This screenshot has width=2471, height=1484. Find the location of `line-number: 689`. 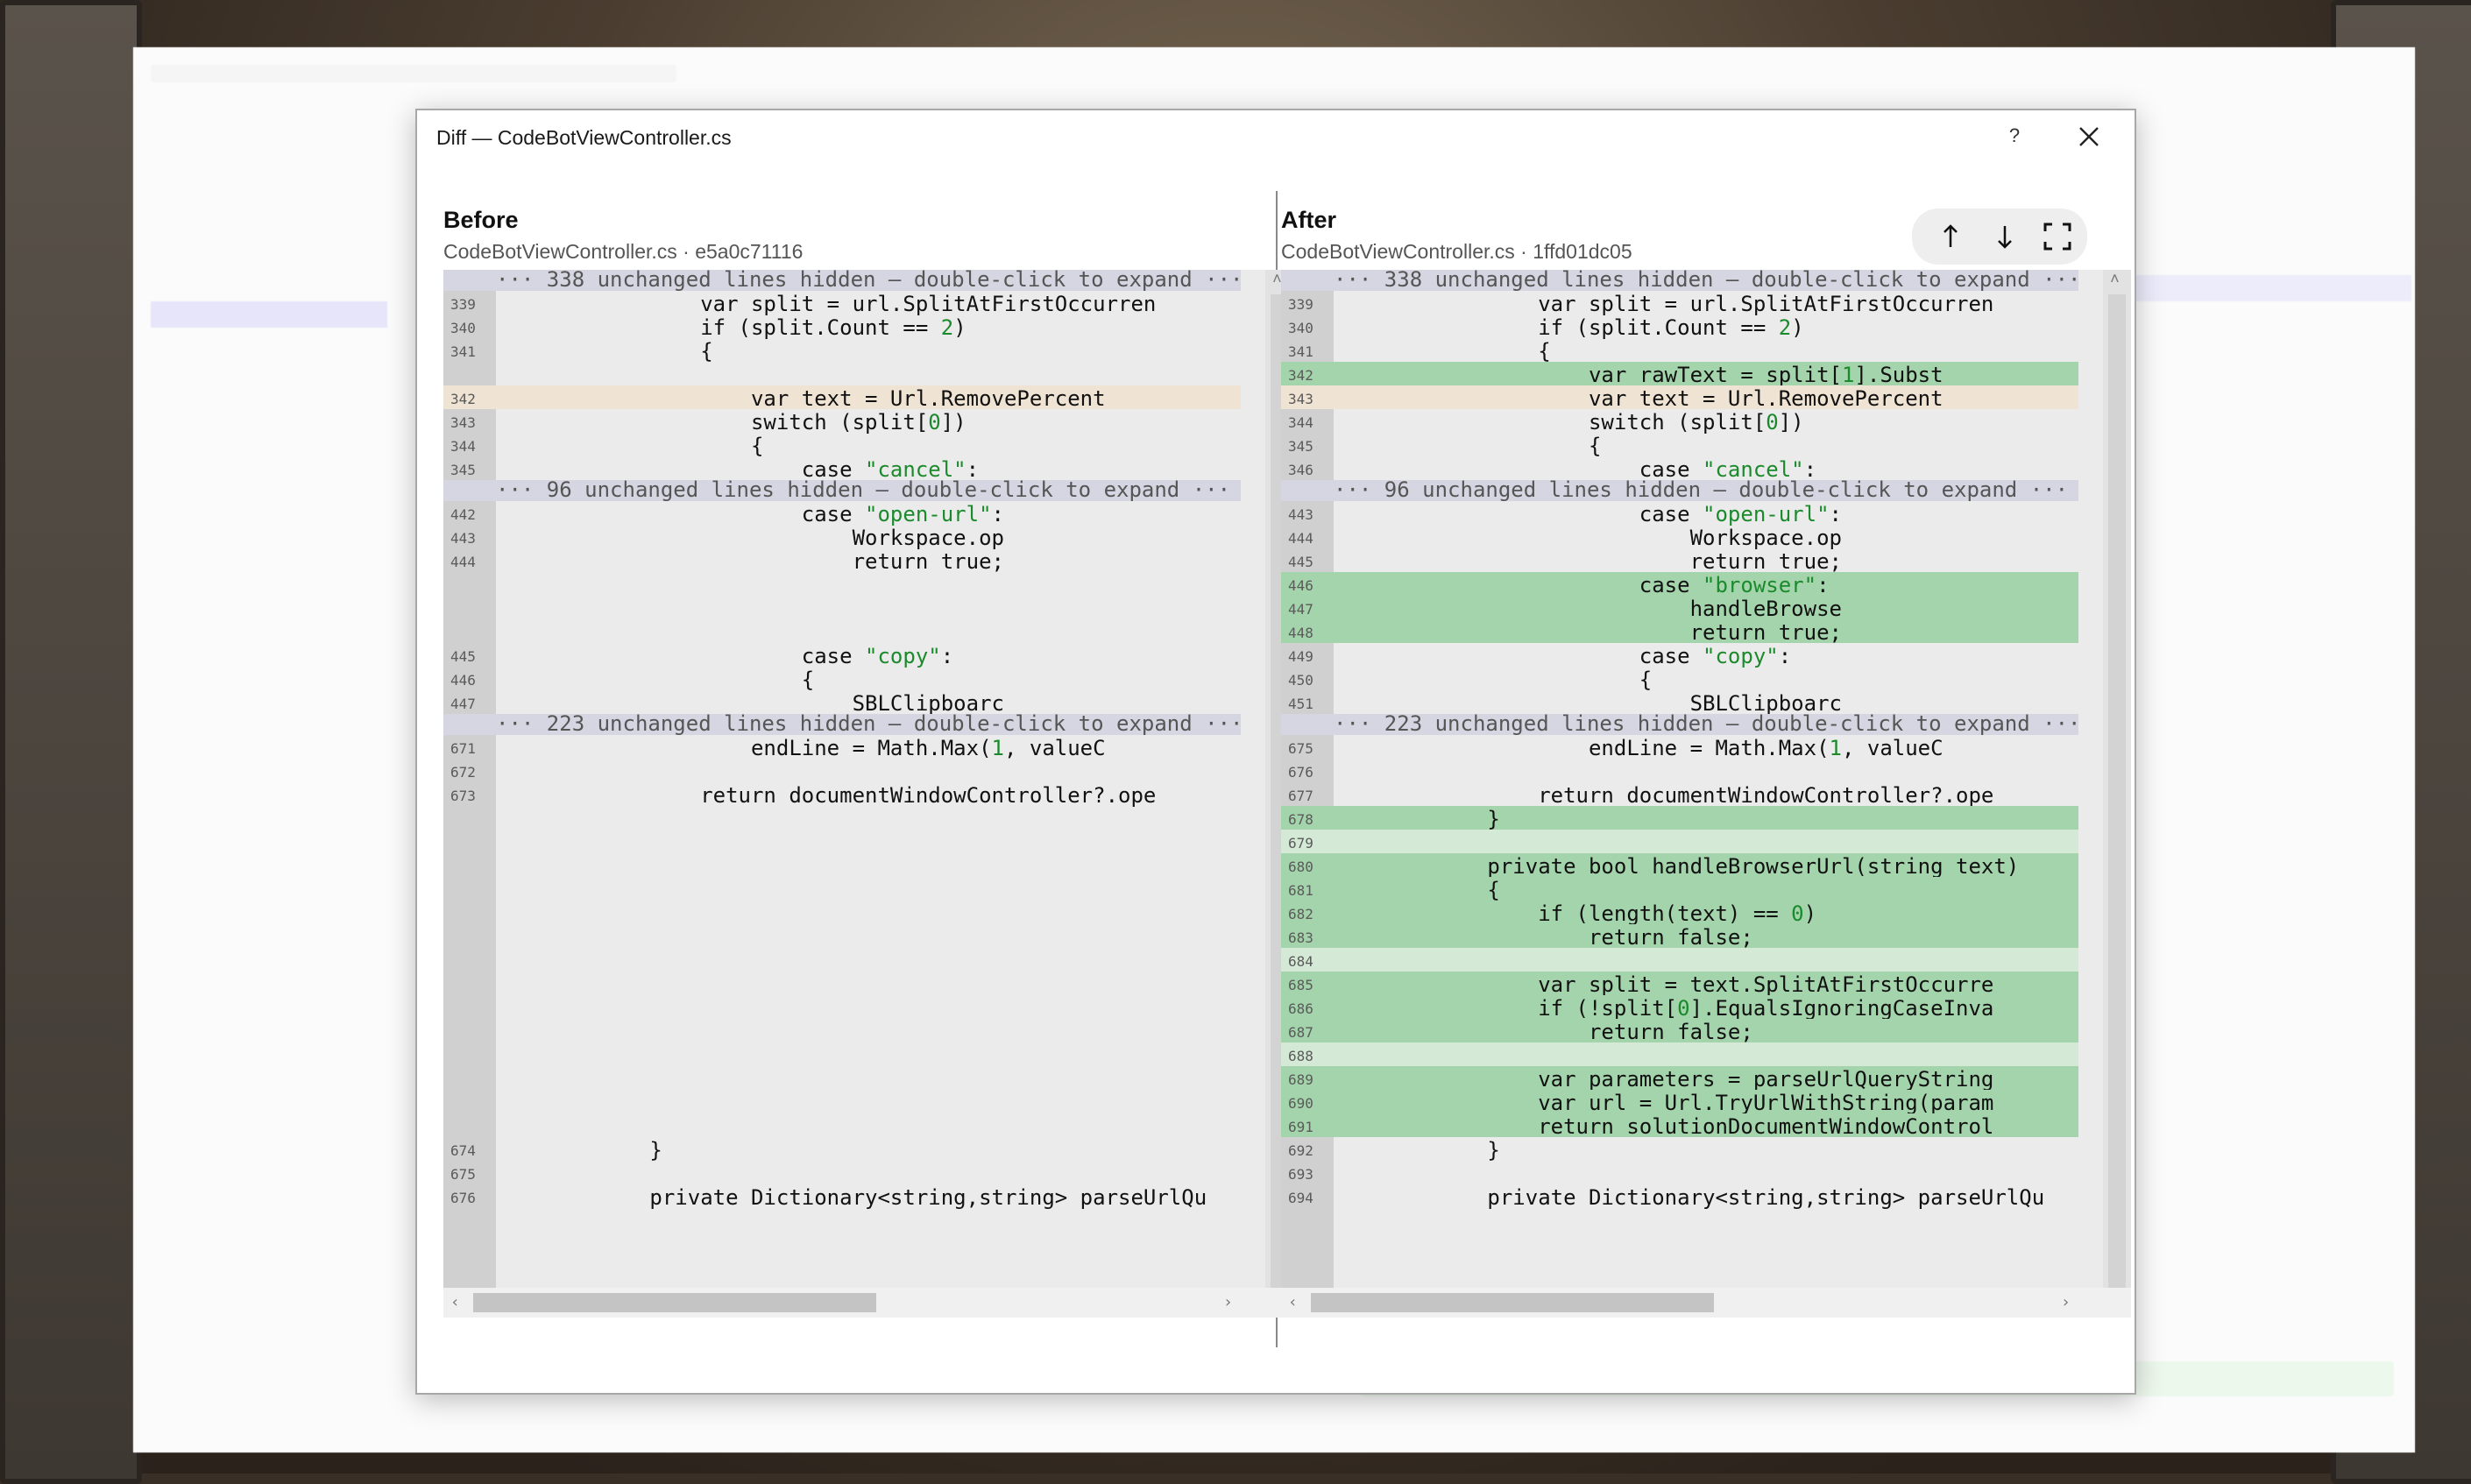

line-number: 689 is located at coordinates (1300, 1079).